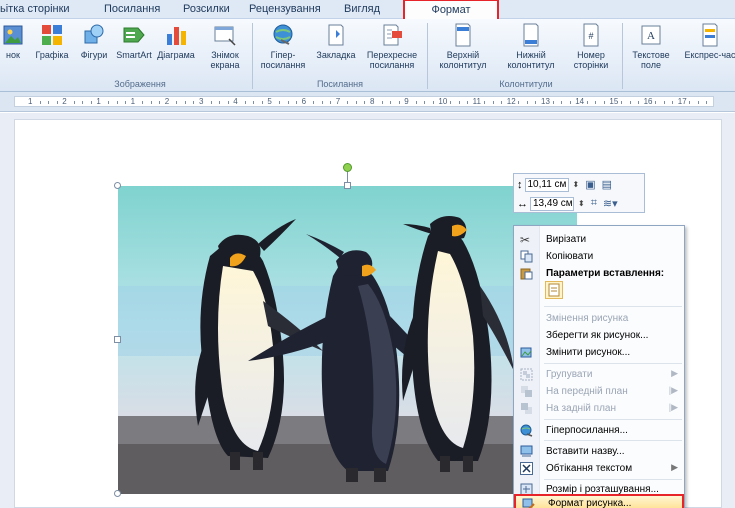  I want to click on shapes-icon, so click(94, 34).